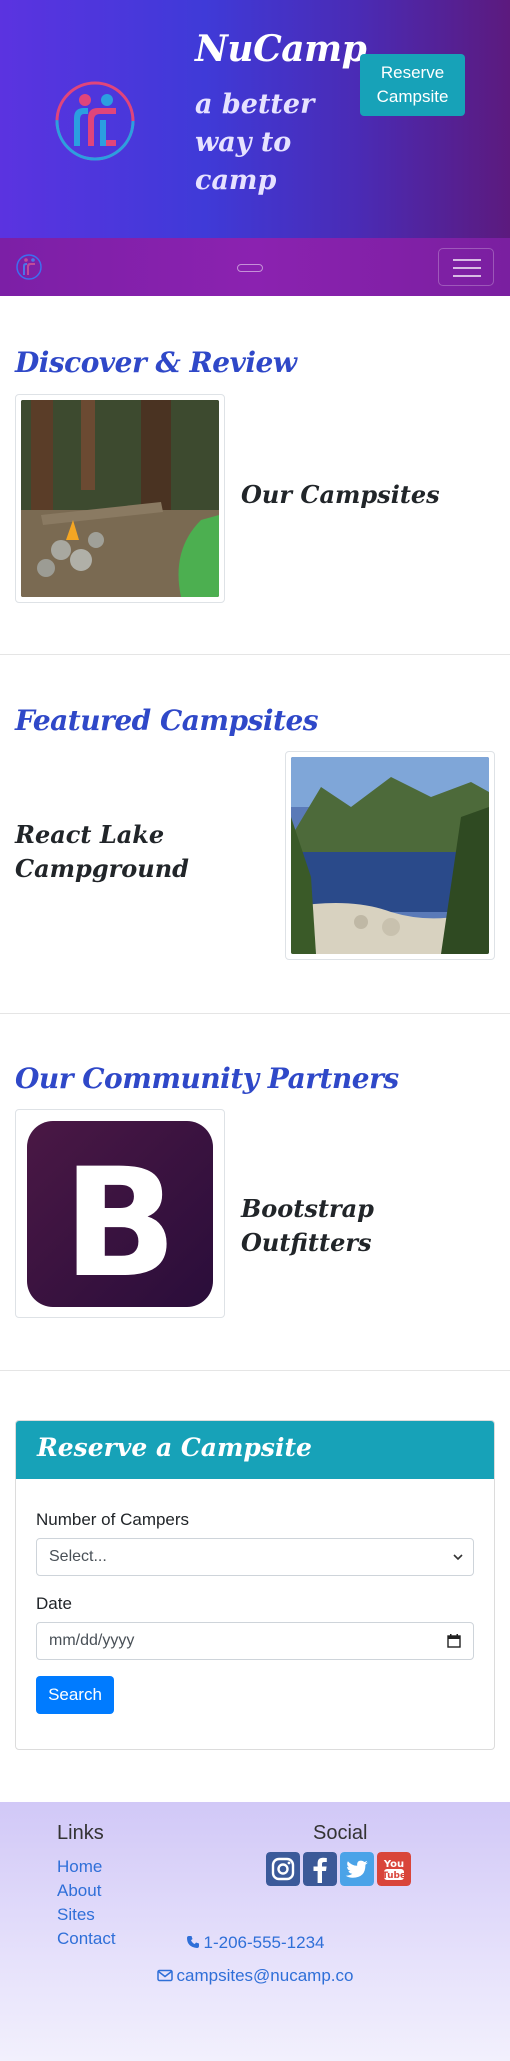 The image size is (510, 2061). Describe the element at coordinates (174, 1447) in the screenshot. I see `reserve-card-title: Reserve a Campsite` at that location.